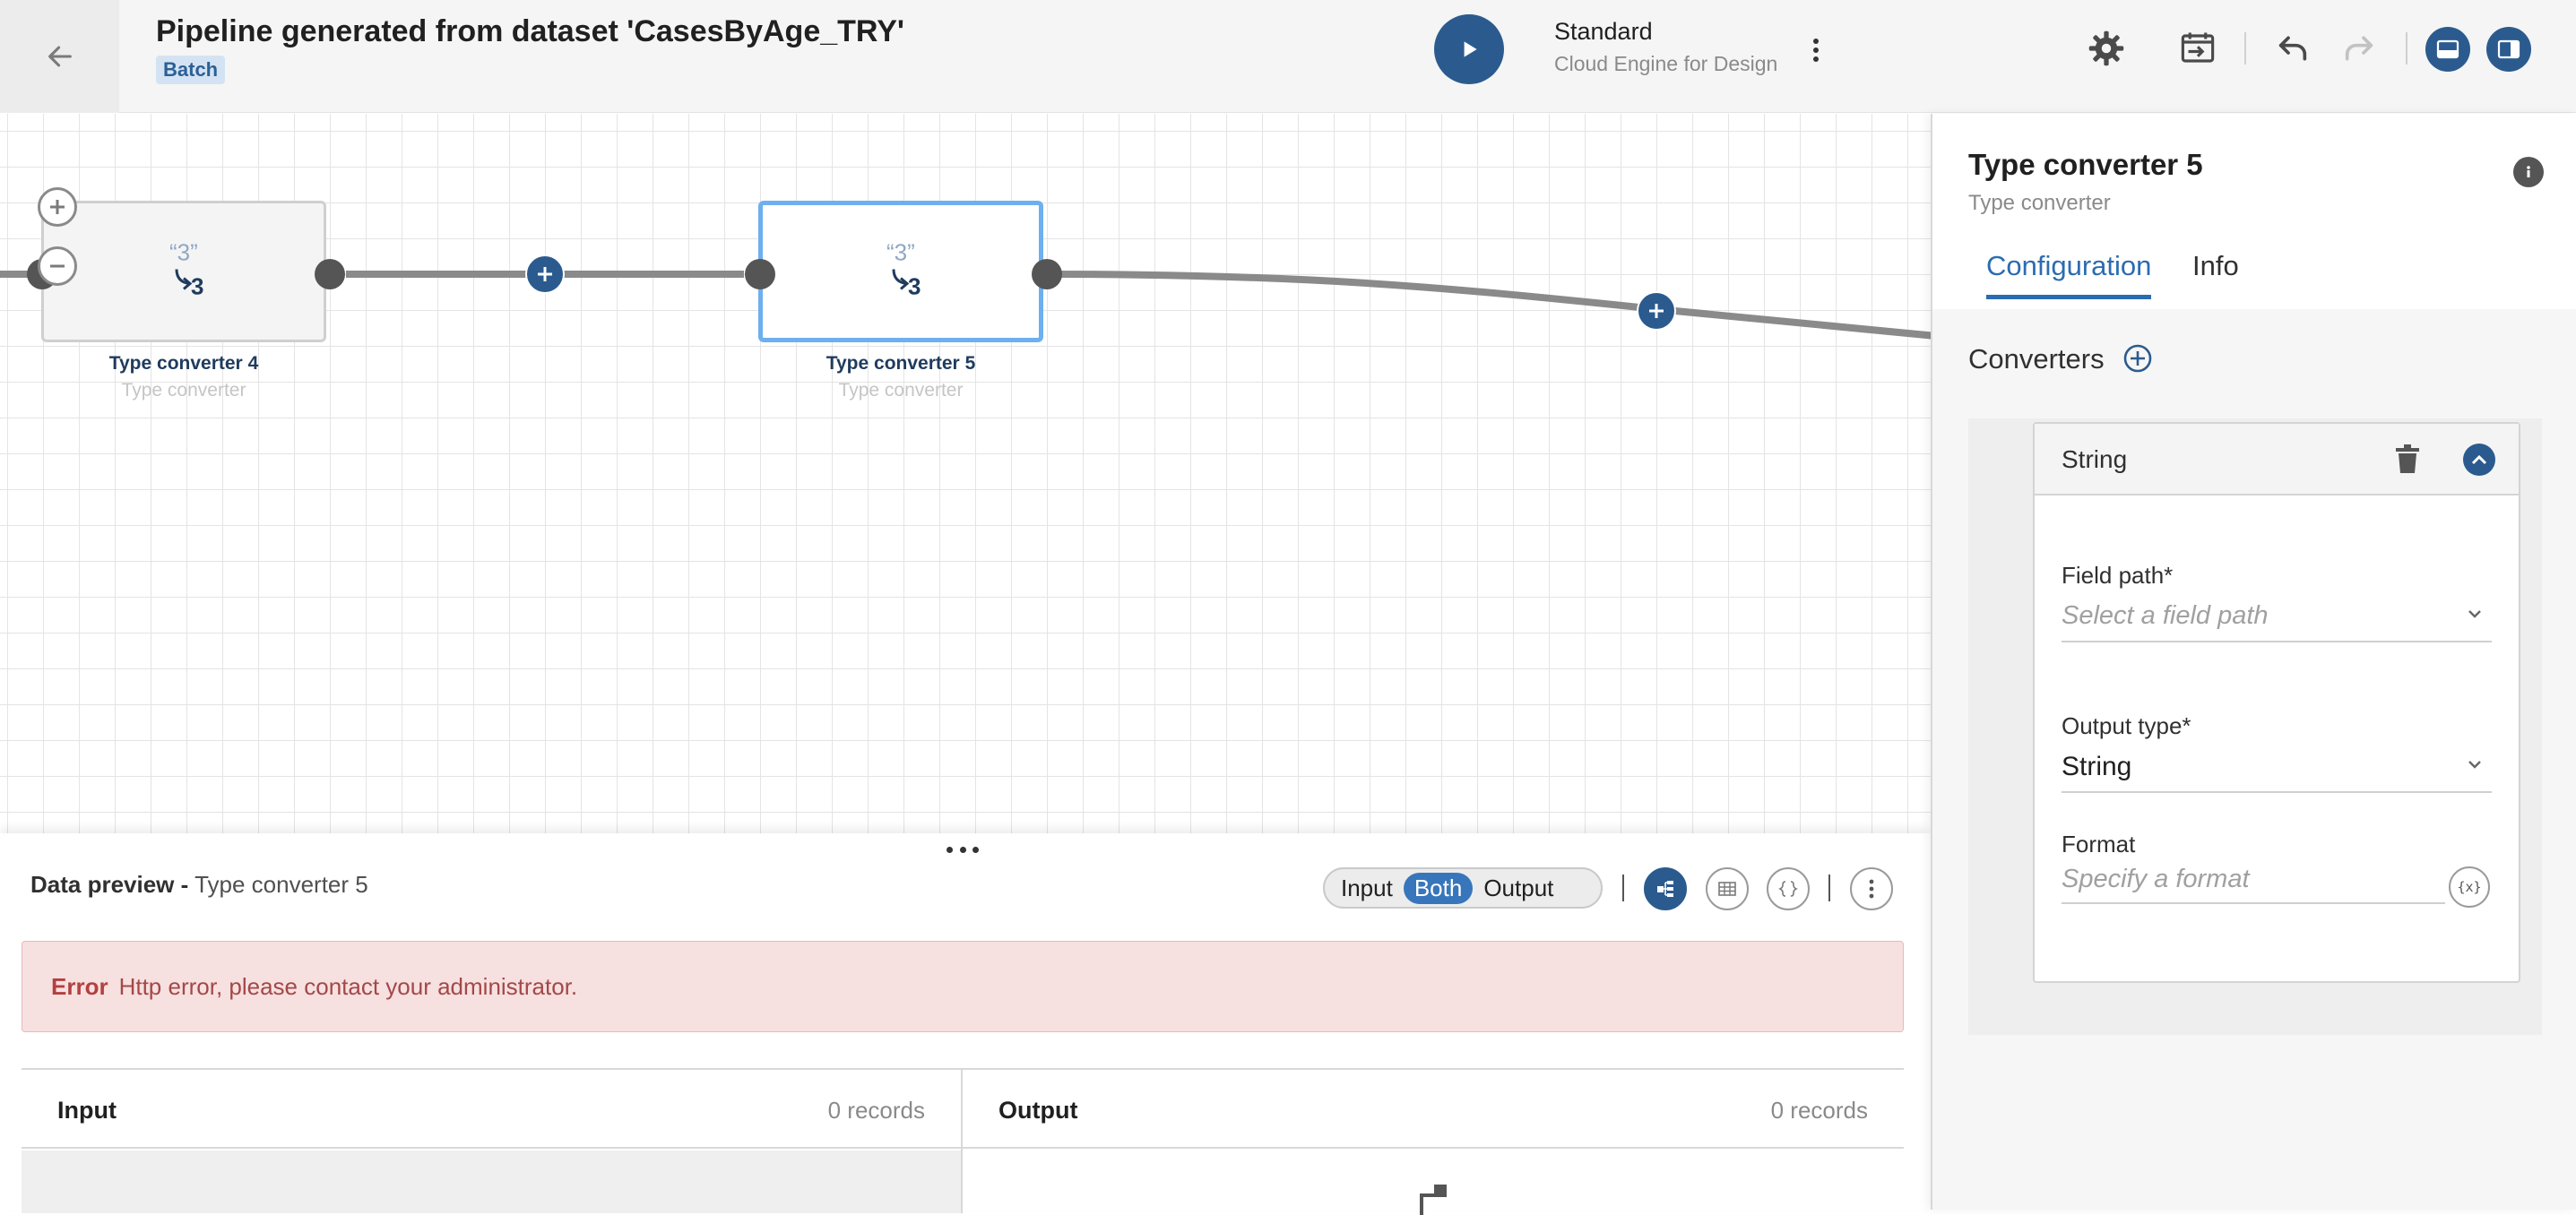  What do you see at coordinates (2215, 272) in the screenshot?
I see `tab-info: Info` at bounding box center [2215, 272].